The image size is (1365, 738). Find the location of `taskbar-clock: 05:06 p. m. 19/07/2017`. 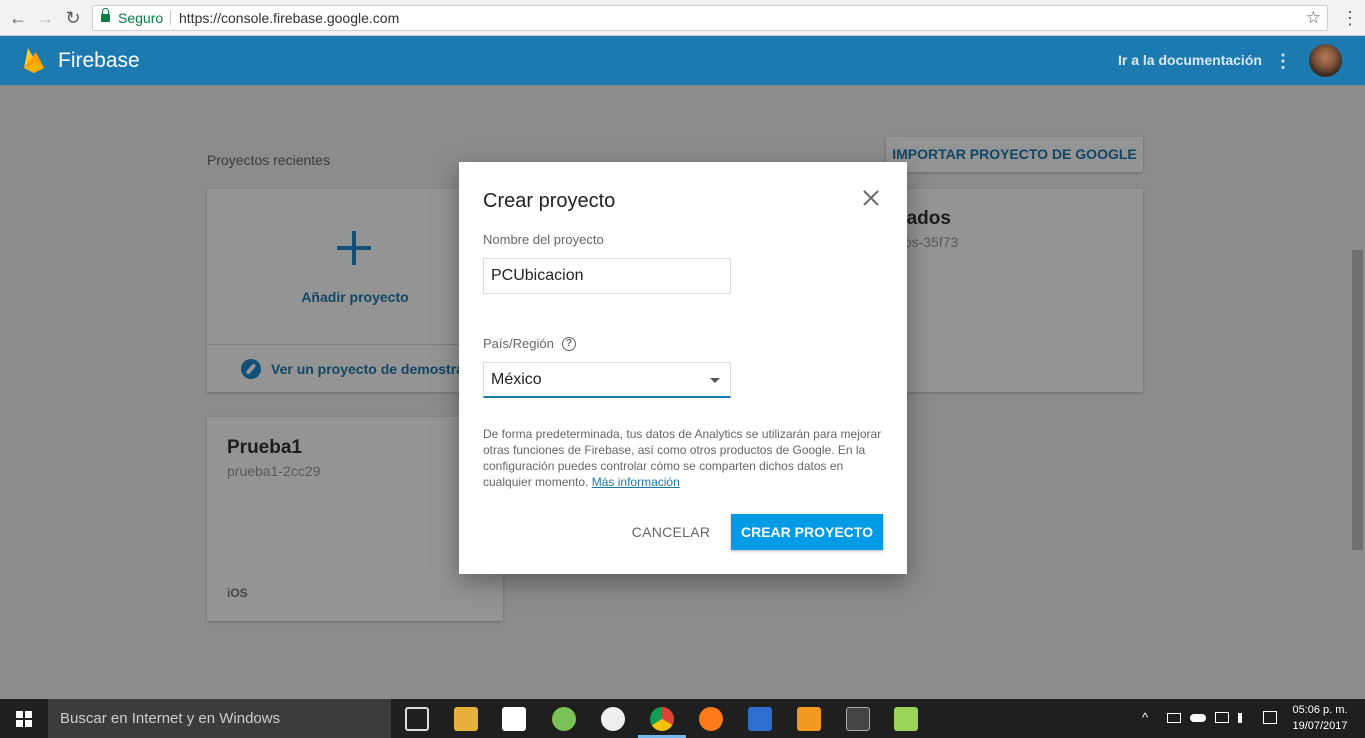

taskbar-clock: 05:06 p. m. 19/07/2017 is located at coordinates (1320, 718).